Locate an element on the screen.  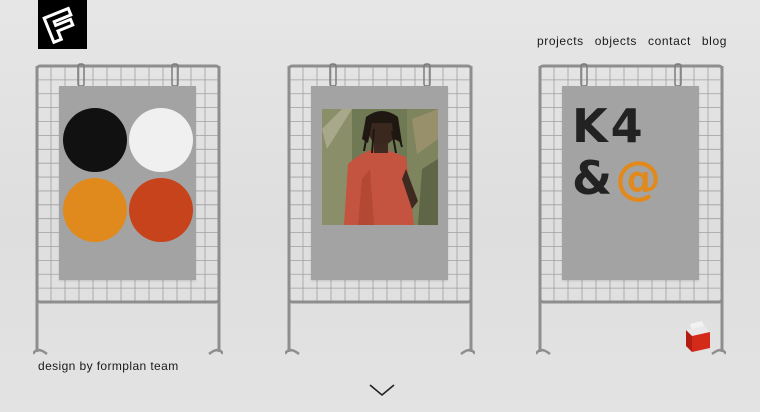
formplan-logo-icon is located at coordinates (58, 25).